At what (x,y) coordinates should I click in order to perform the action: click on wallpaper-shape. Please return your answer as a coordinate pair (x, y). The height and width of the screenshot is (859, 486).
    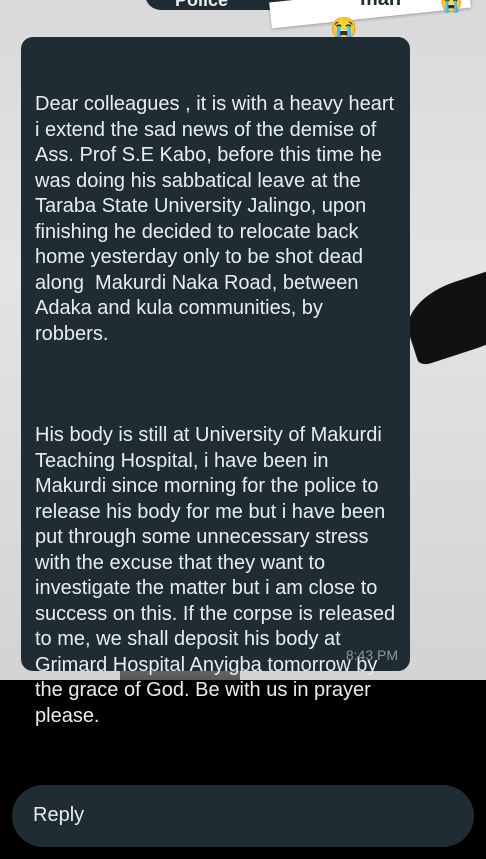
    Looking at the image, I should click on (442, 315).